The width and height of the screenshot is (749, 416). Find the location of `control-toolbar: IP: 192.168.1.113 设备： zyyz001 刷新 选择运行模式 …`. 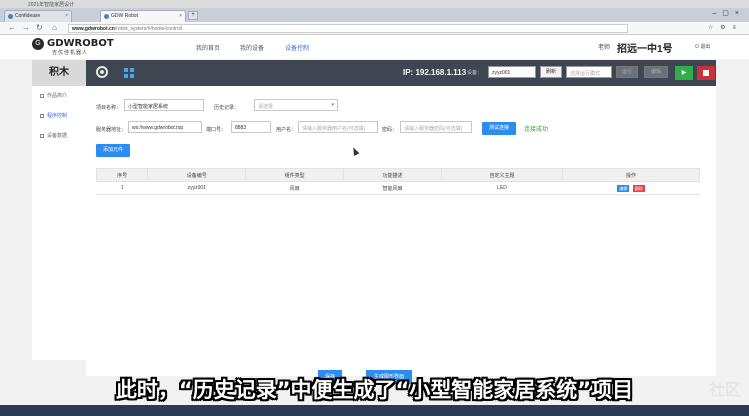

control-toolbar: IP: 192.168.1.113 设备： zyyz001 刷新 选择运行模式 … is located at coordinates (401, 73).